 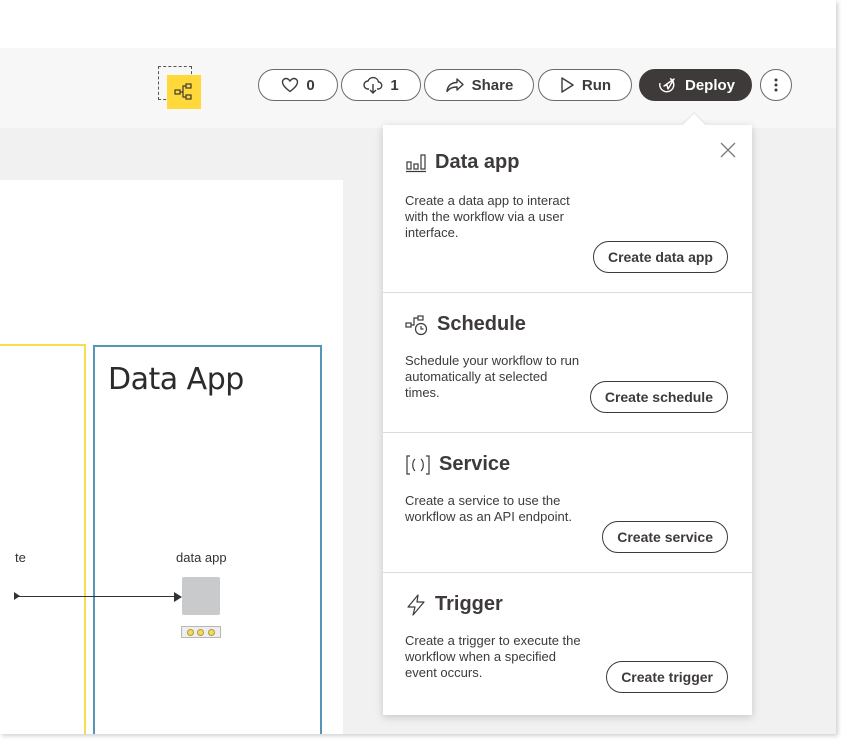 What do you see at coordinates (176, 379) in the screenshot?
I see `annotation-title: Data App` at bounding box center [176, 379].